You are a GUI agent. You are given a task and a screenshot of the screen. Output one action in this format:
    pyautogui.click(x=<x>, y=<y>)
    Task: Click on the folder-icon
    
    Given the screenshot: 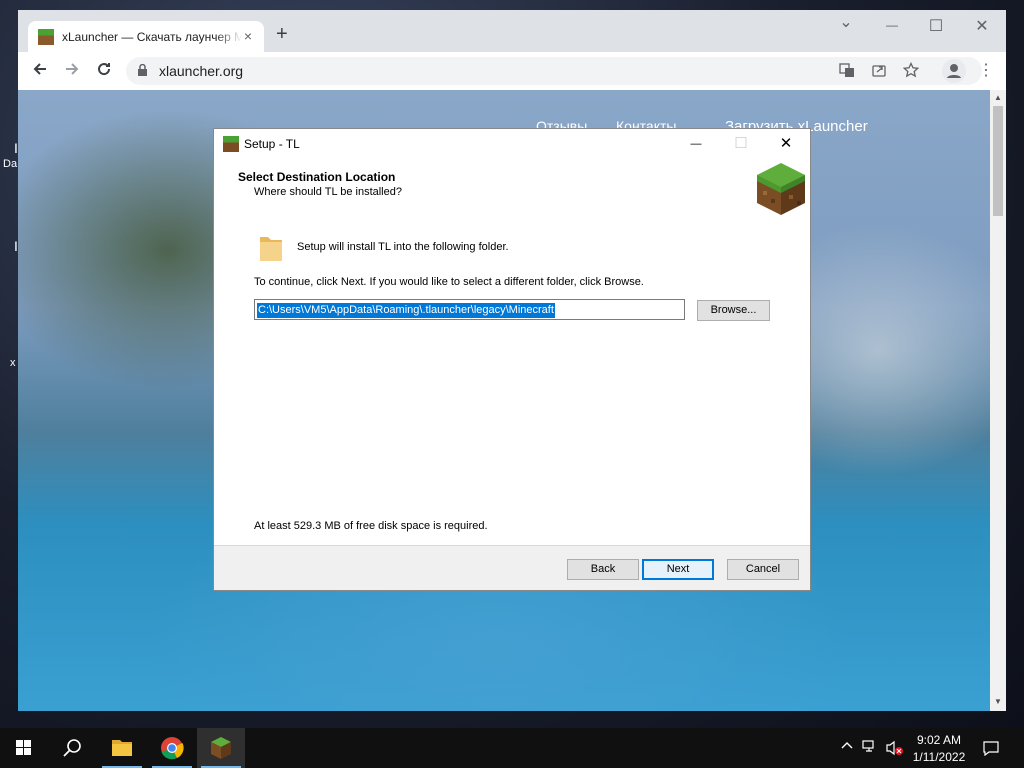 What is the action you would take?
    pyautogui.click(x=271, y=249)
    